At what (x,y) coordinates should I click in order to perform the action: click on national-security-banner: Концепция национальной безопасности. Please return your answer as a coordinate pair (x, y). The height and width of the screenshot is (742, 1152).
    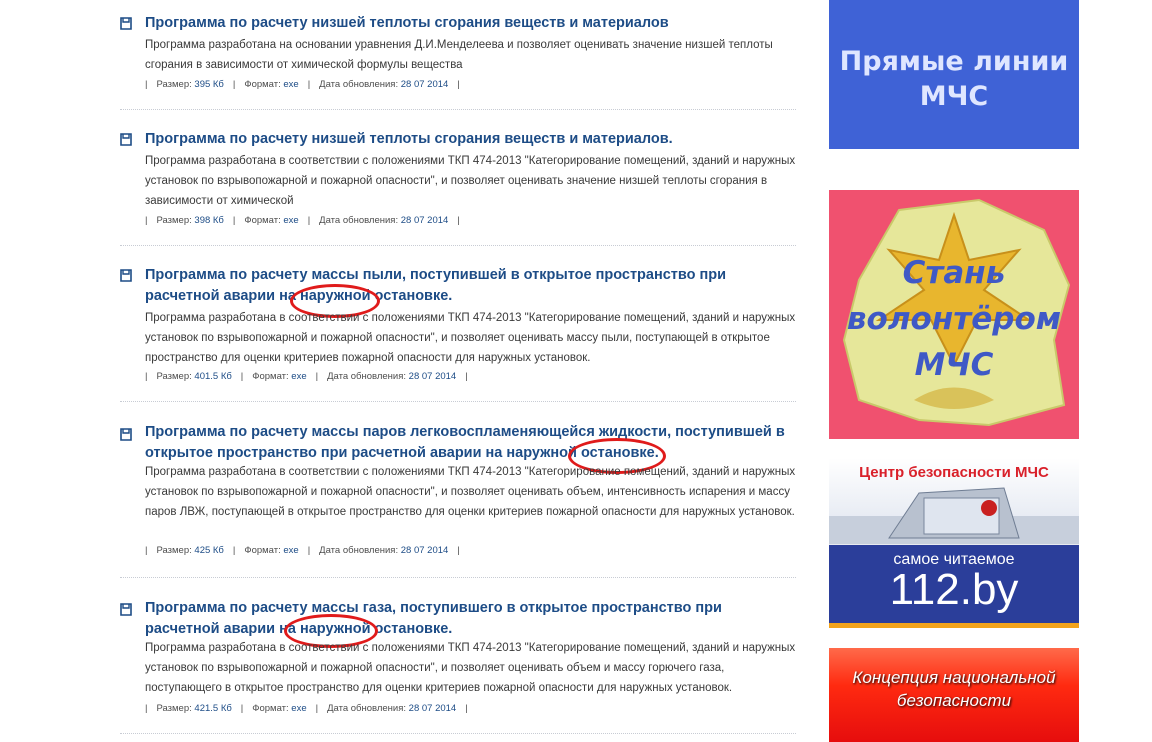
    Looking at the image, I should click on (954, 695).